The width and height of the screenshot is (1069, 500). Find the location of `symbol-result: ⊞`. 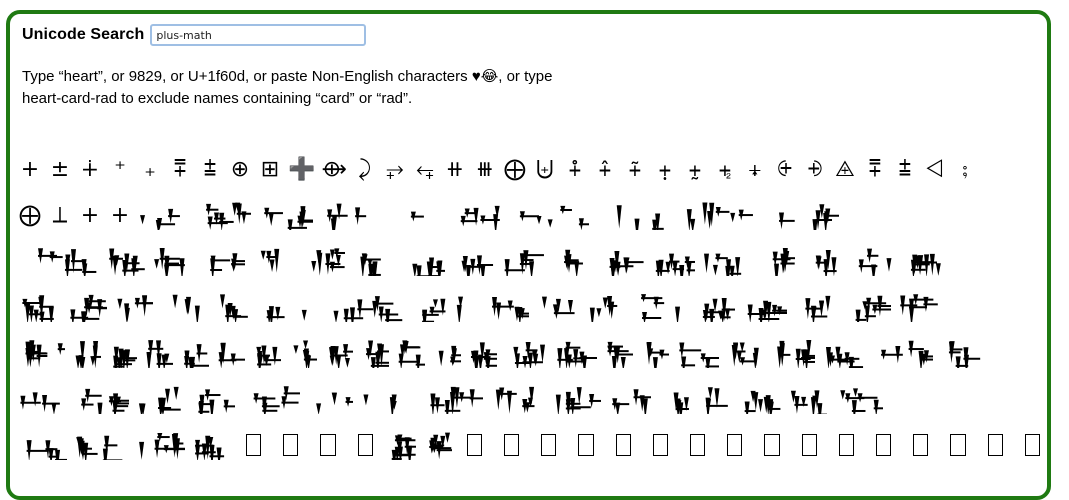

symbol-result: ⊞ is located at coordinates (270, 169).